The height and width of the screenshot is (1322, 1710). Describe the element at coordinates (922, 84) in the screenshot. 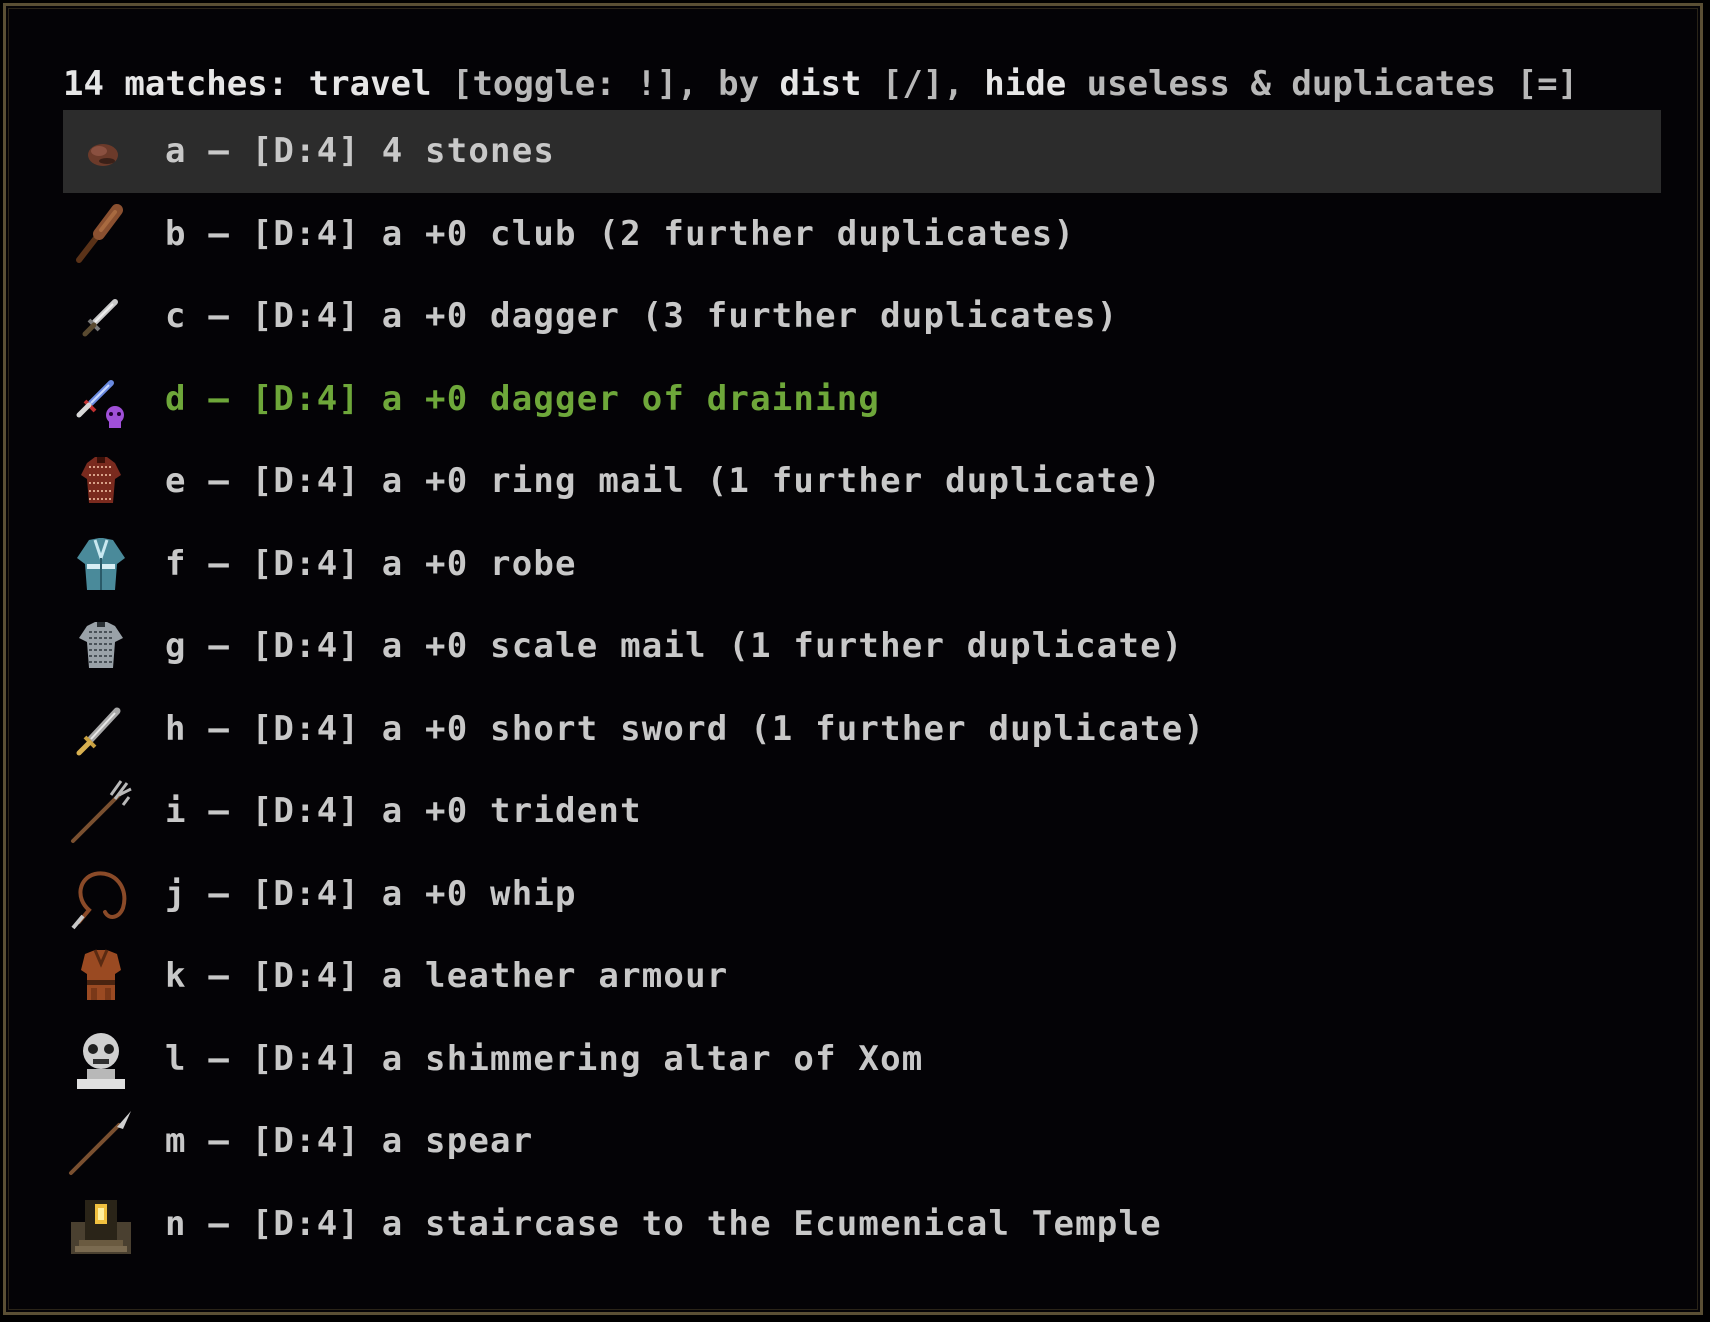

I see `sort-key-hint: [/],` at that location.